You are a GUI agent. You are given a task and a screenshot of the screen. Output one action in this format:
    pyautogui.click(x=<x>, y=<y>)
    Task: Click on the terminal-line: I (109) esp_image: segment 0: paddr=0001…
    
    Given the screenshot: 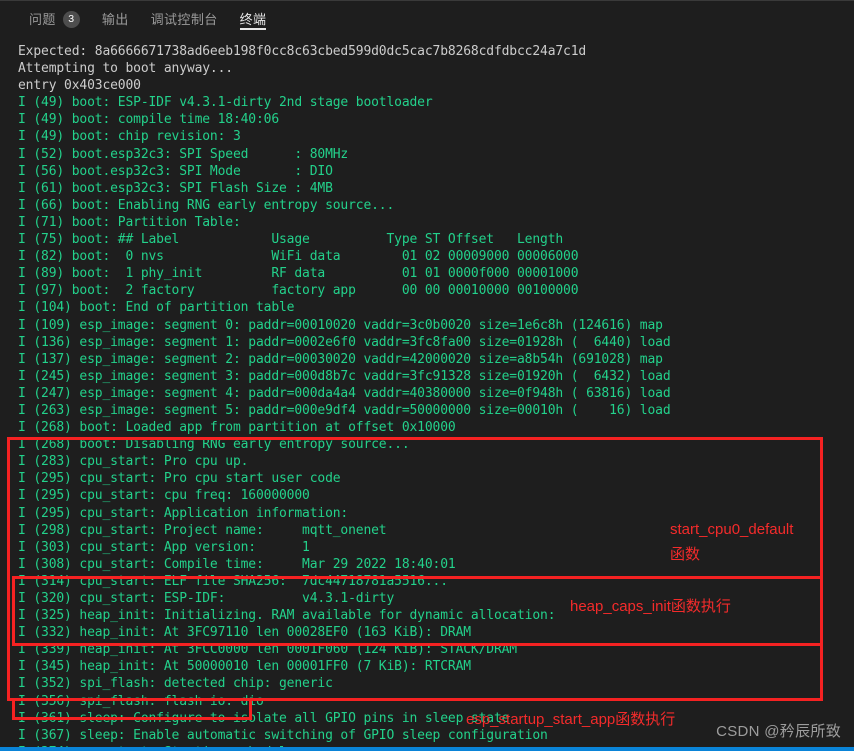 What is the action you would take?
    pyautogui.click(x=340, y=325)
    